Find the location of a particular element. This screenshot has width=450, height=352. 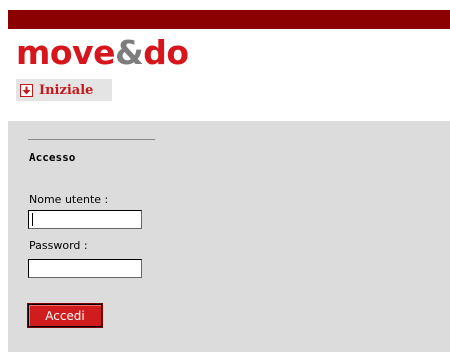

logo-part-do: do is located at coordinates (166, 52).